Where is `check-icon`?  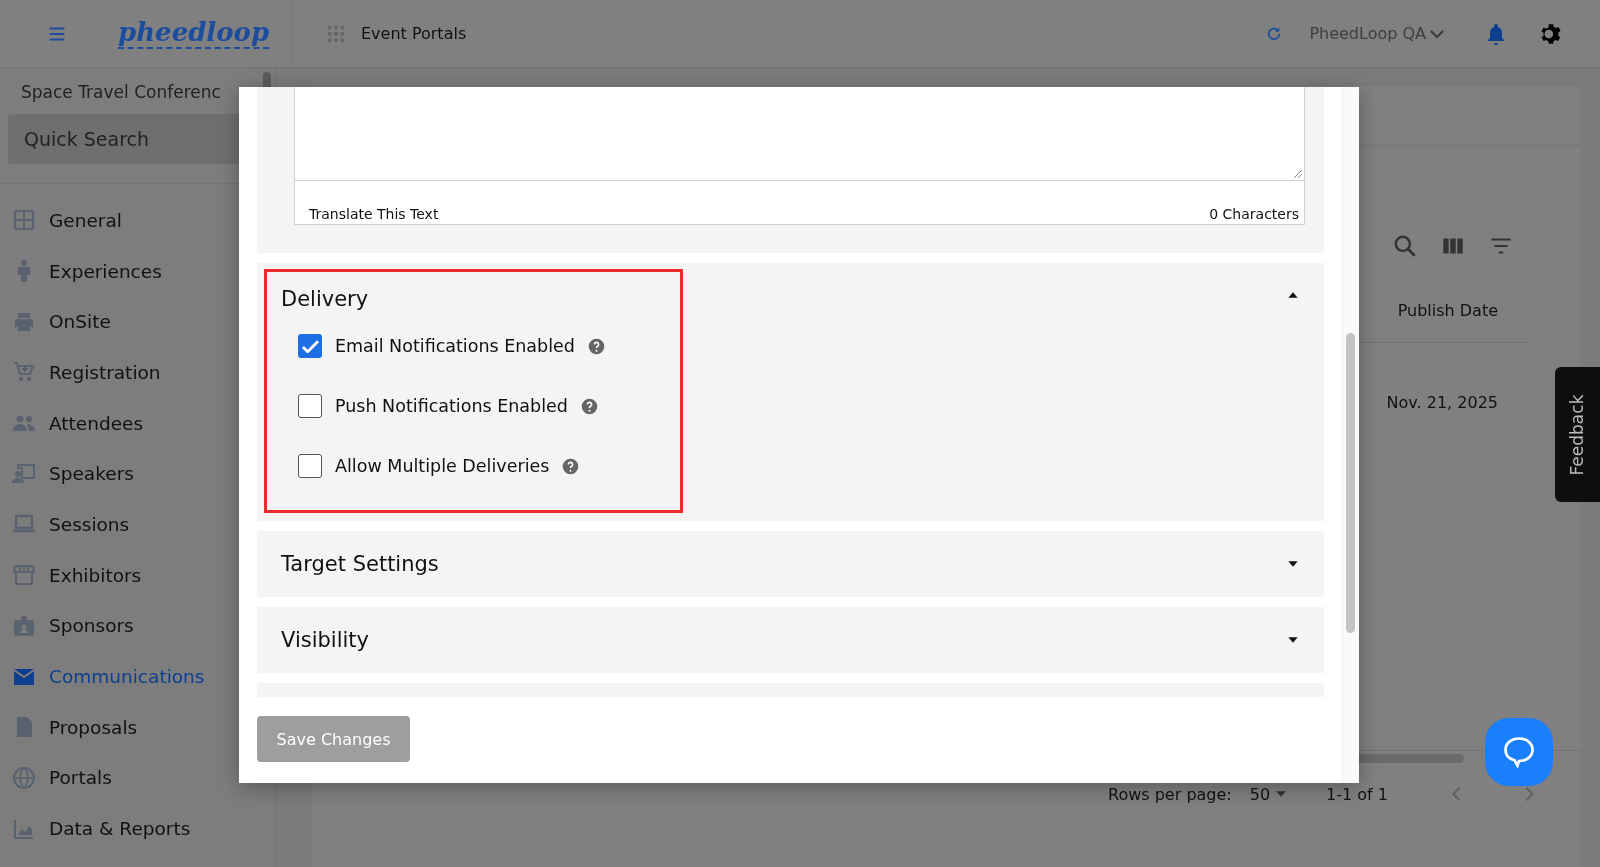
check-icon is located at coordinates (310, 346).